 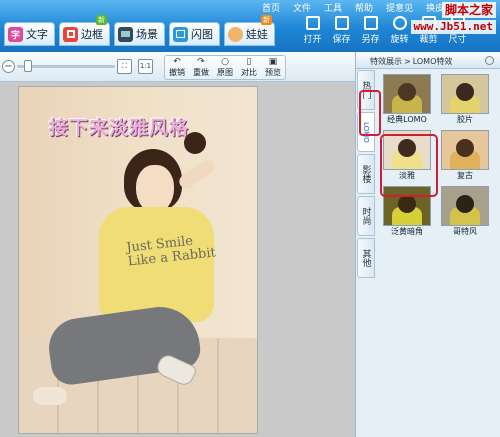 I want to click on folder-icon, so click(x=312, y=23).